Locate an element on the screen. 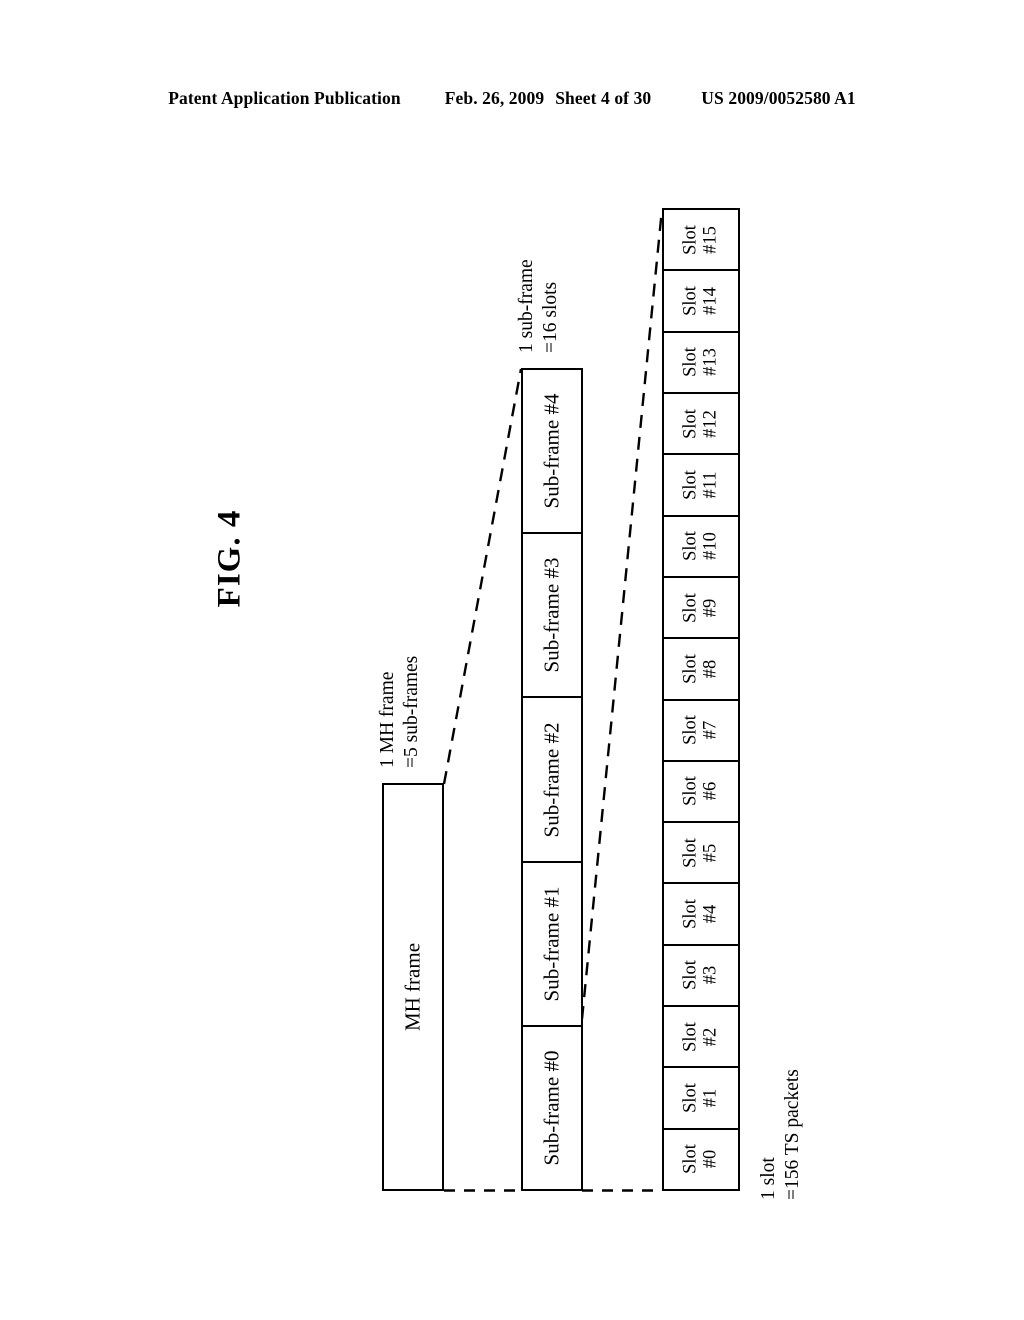 The width and height of the screenshot is (1024, 1320). slot-cell: Slot #12 is located at coordinates (701, 425).